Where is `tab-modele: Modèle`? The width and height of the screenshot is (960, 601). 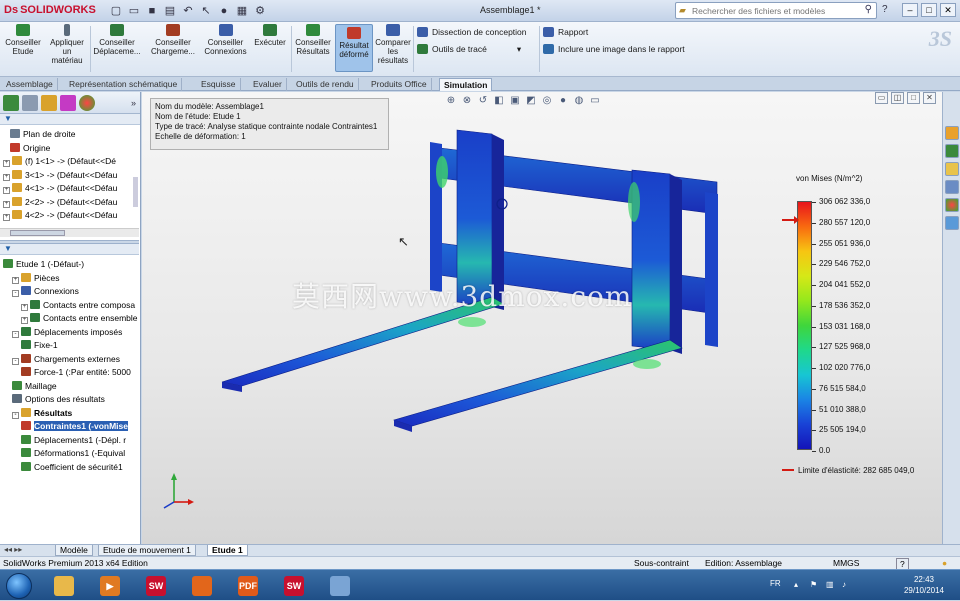 tab-modele: Modèle is located at coordinates (74, 550).